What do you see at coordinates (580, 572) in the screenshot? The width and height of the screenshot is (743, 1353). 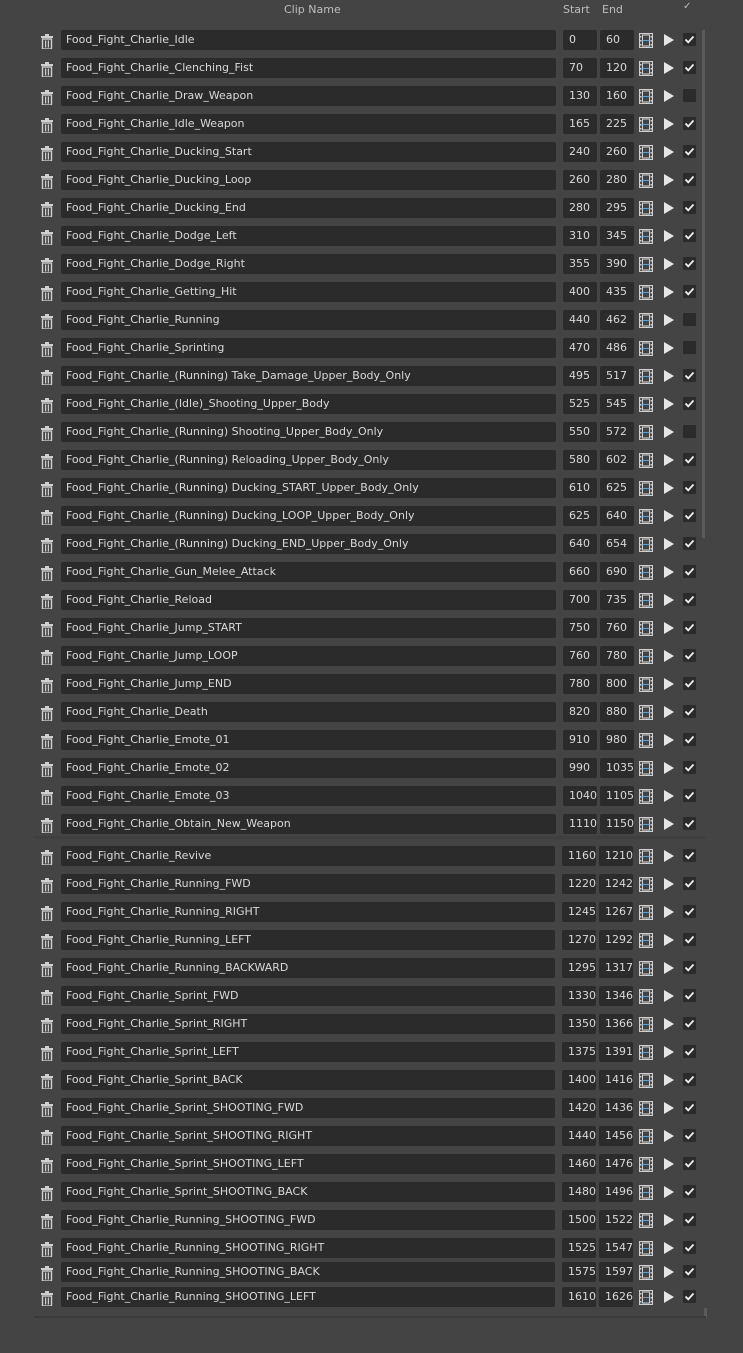 I see `start-frame-field: 660` at bounding box center [580, 572].